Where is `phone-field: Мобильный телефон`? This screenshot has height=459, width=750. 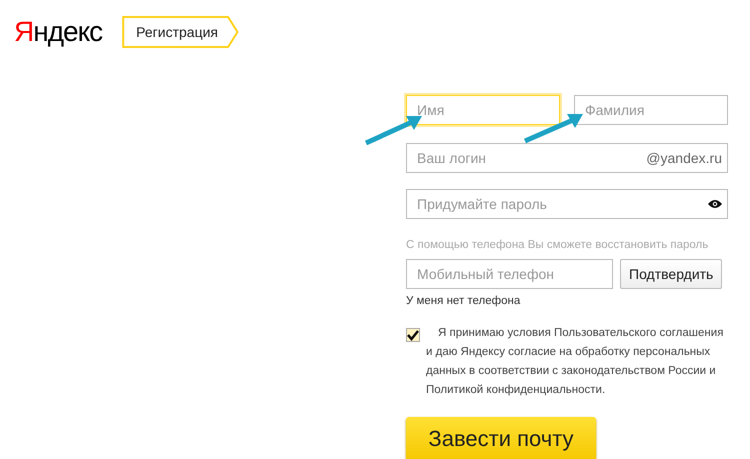
phone-field: Мобильный телефон is located at coordinates (509, 274).